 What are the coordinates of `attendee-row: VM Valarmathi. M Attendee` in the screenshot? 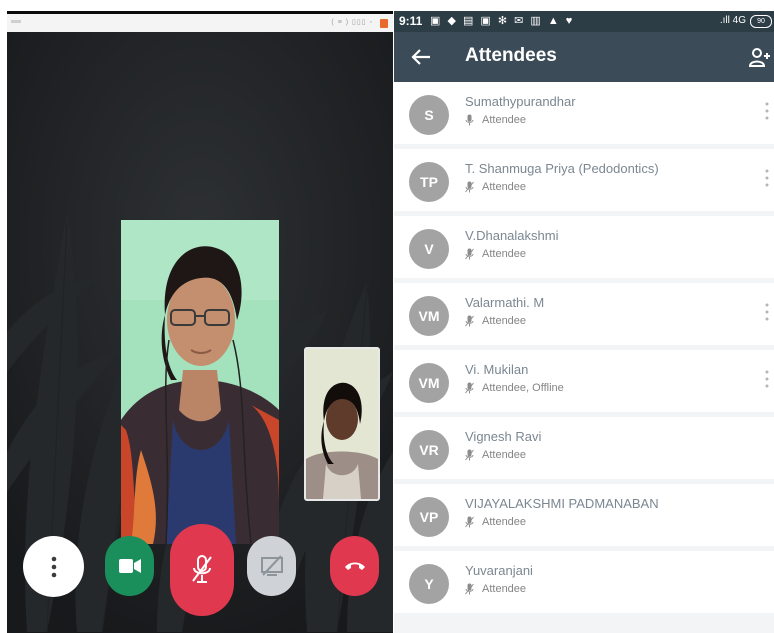 It's located at (584, 314).